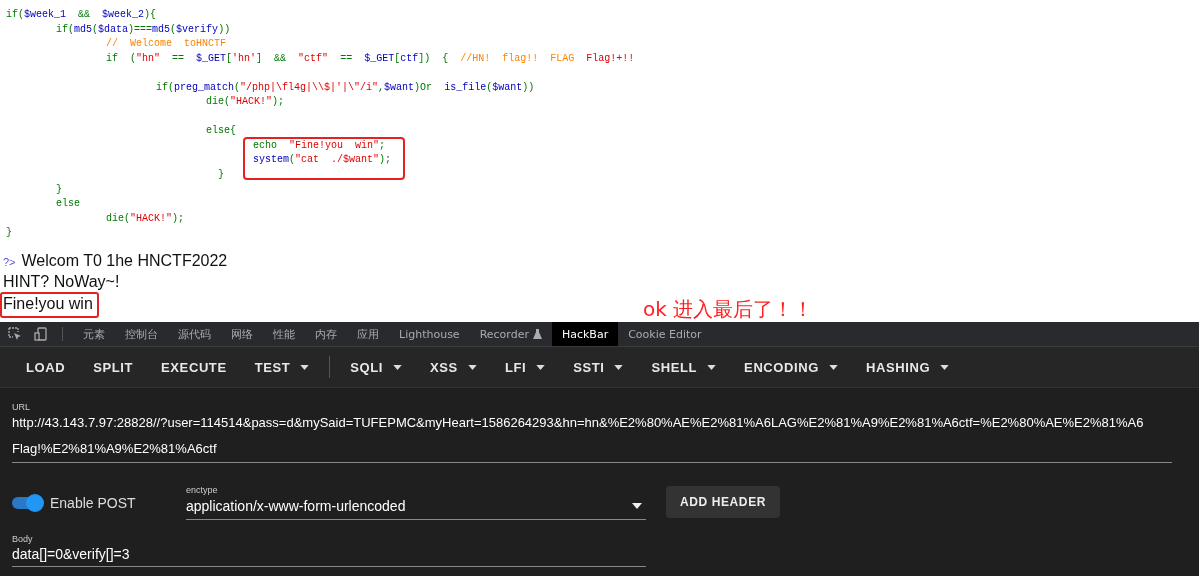 The height and width of the screenshot is (576, 1199). Describe the element at coordinates (282, 367) in the screenshot. I see `toolbar-button: TEST` at that location.